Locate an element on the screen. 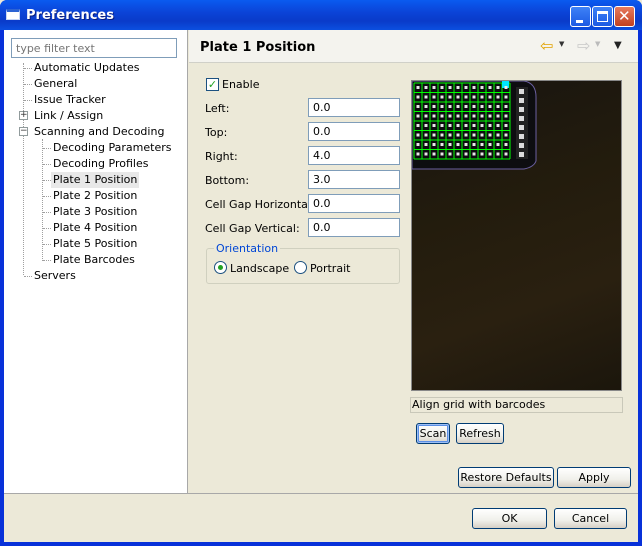 This screenshot has width=642, height=546. expand-icon: + is located at coordinates (23, 115).